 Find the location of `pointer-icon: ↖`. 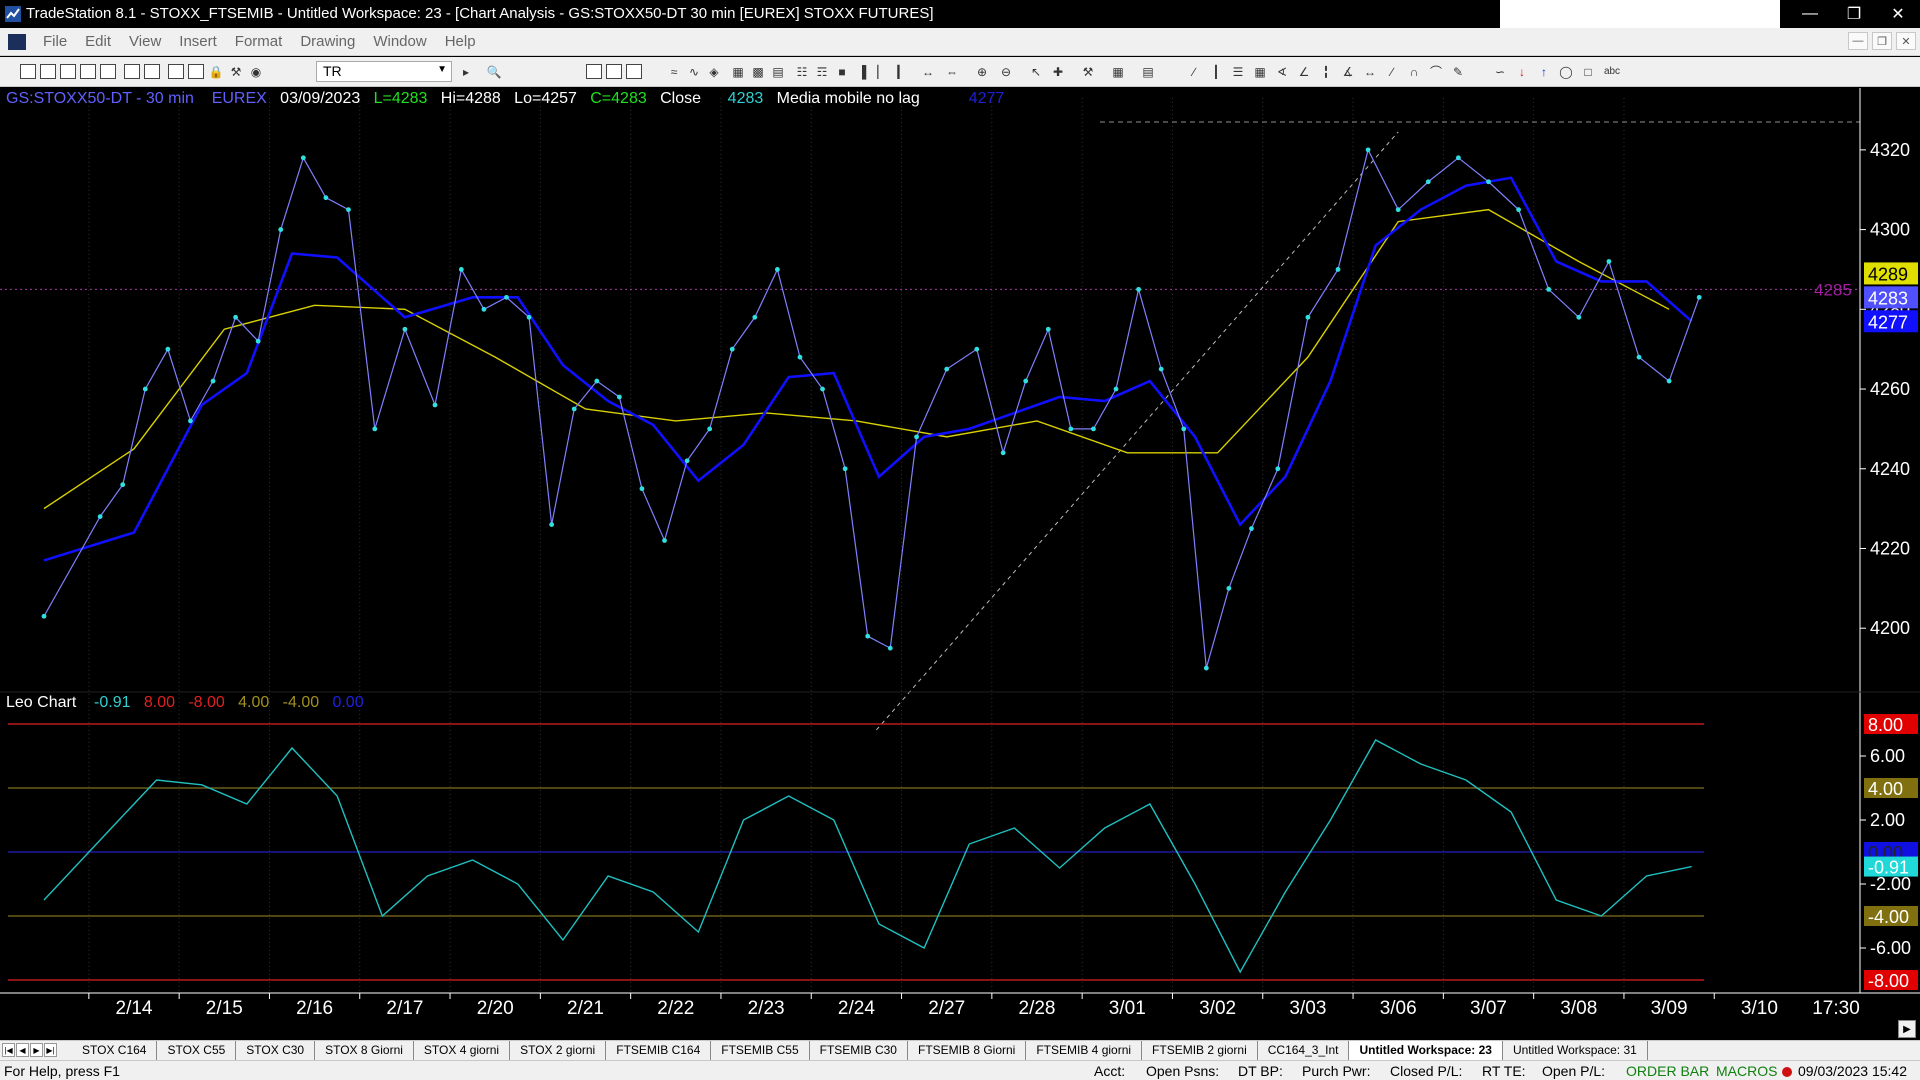

pointer-icon: ↖ is located at coordinates (1036, 71).